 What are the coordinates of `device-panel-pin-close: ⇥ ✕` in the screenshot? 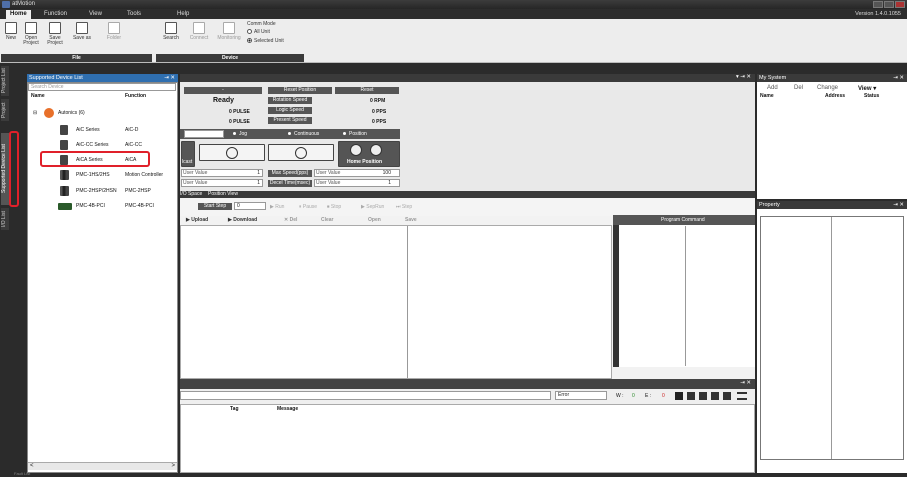 It's located at (169, 78).